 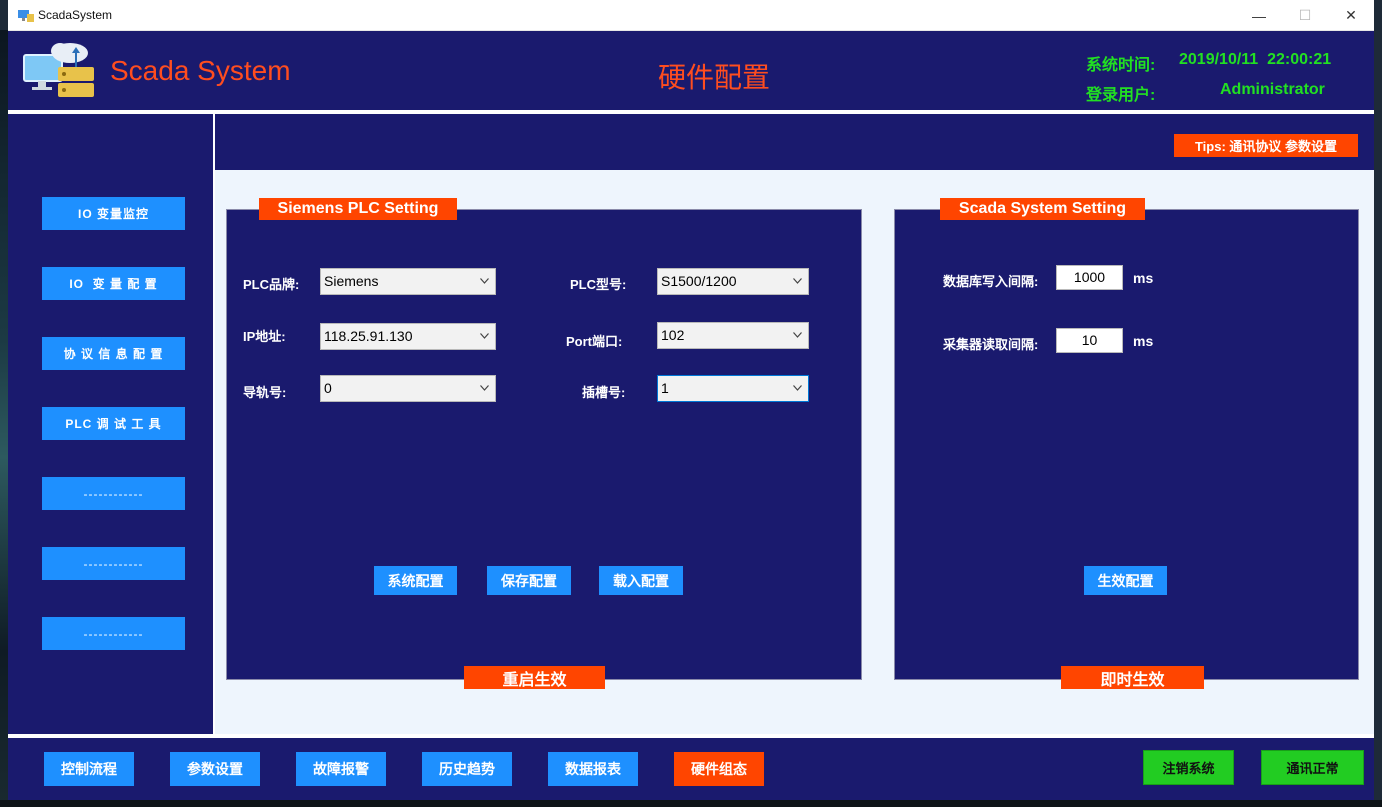 I want to click on brand-title: Scada System, so click(x=200, y=70).